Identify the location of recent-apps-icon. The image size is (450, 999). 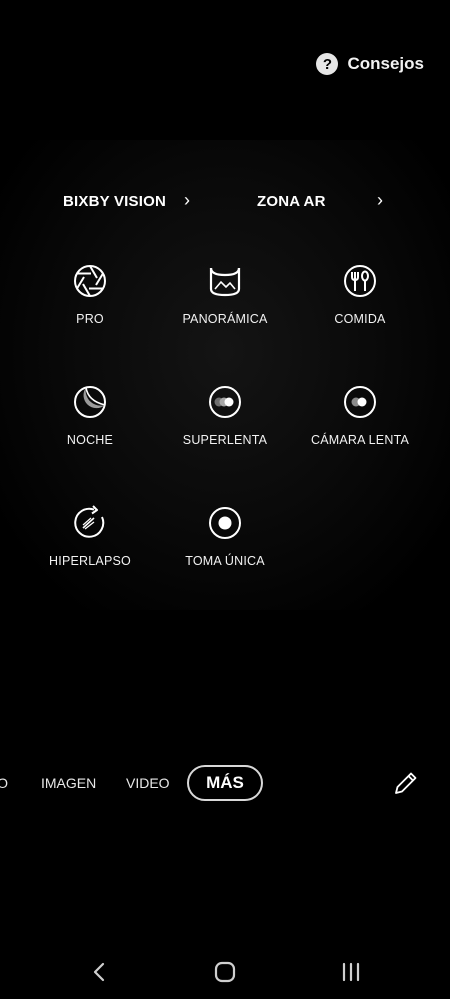
(351, 972).